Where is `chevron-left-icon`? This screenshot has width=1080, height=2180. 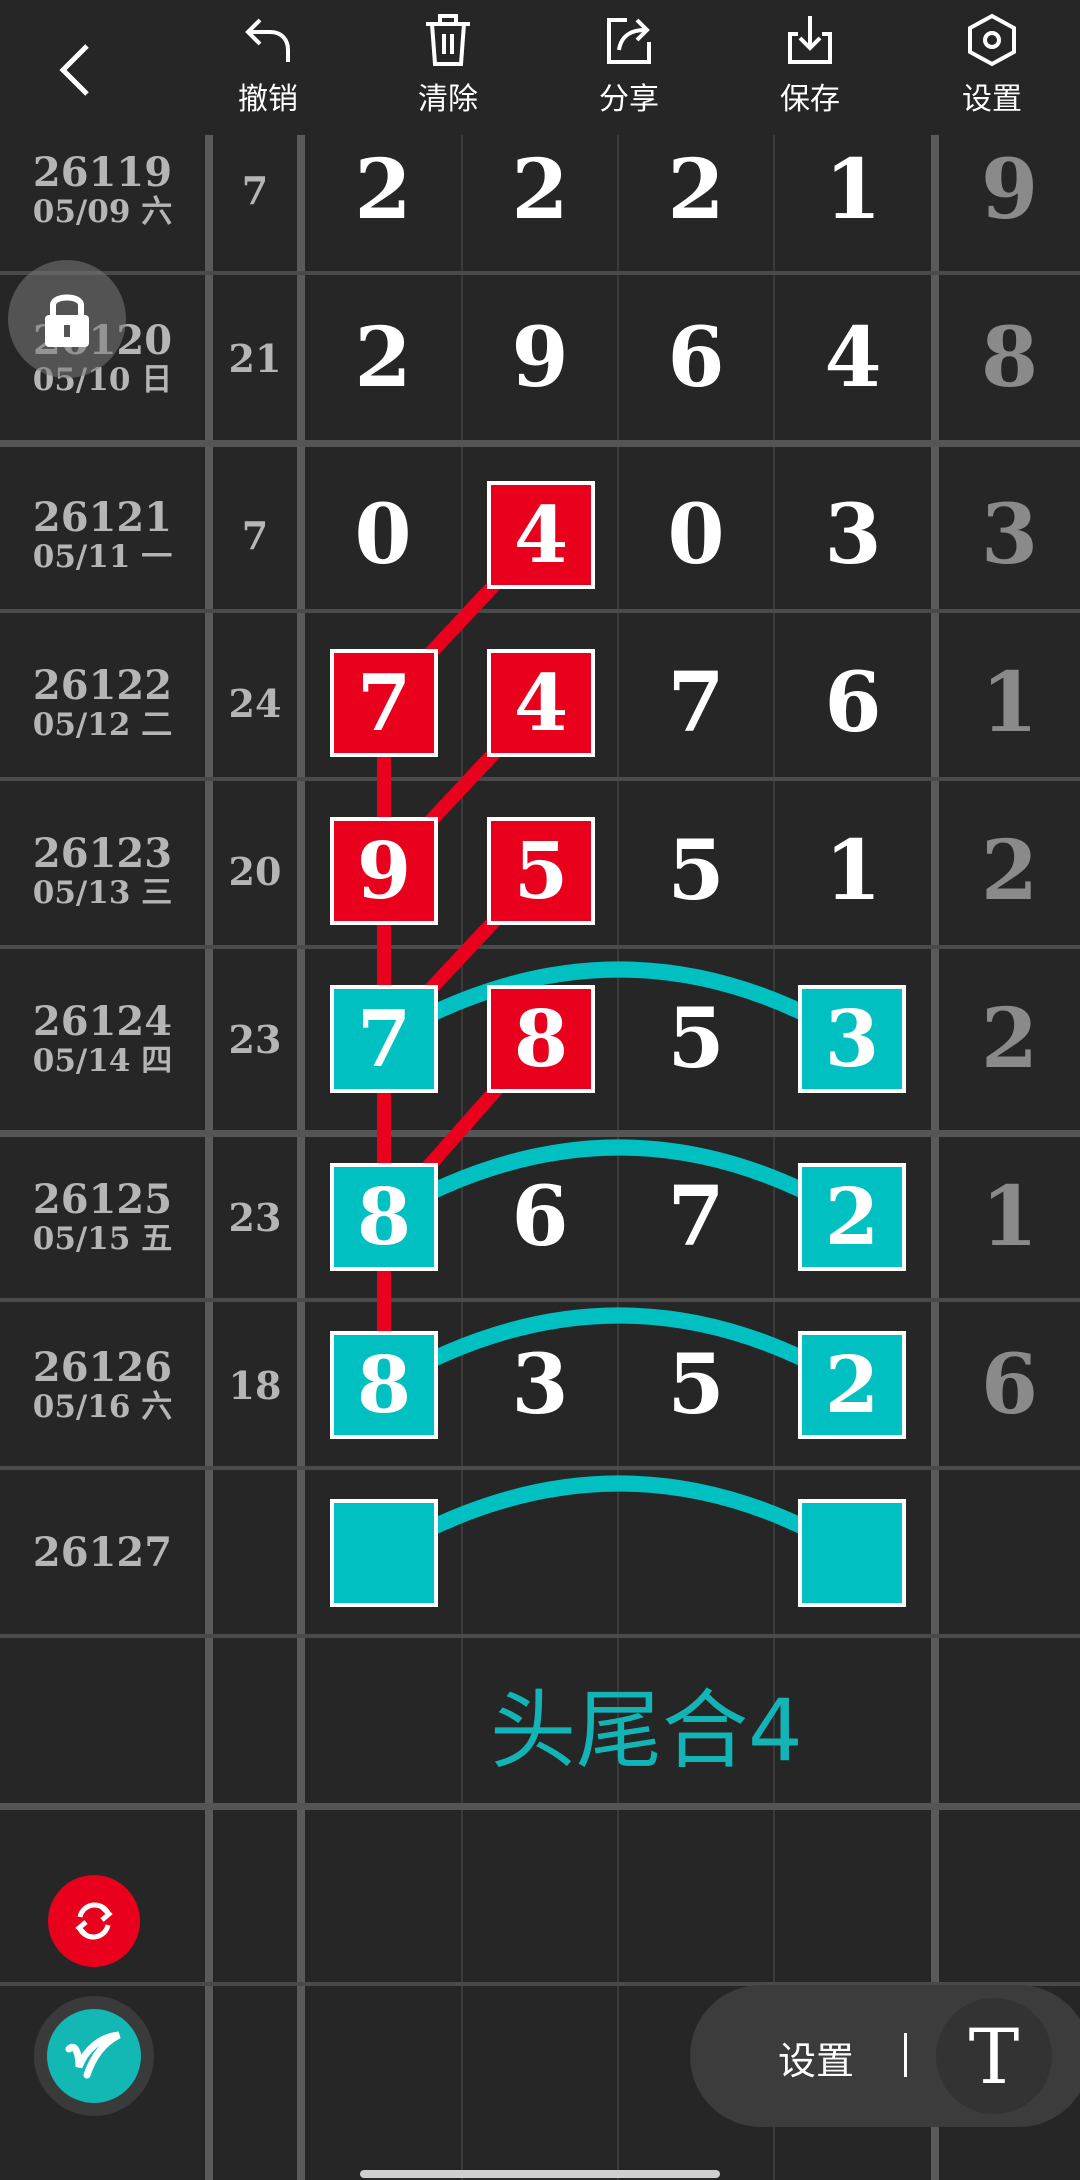 chevron-left-icon is located at coordinates (74, 70).